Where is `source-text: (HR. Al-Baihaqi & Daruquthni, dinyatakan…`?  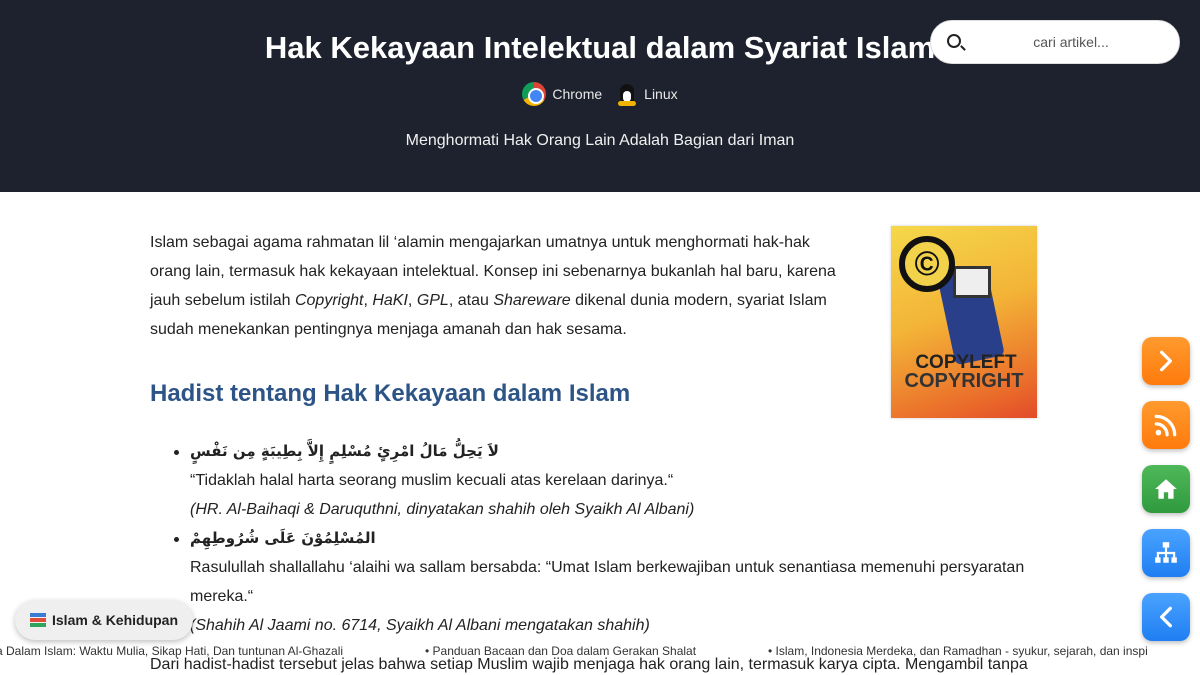 source-text: (HR. Al-Baihaqi & Daruquthni, dinyatakan… is located at coordinates (442, 509).